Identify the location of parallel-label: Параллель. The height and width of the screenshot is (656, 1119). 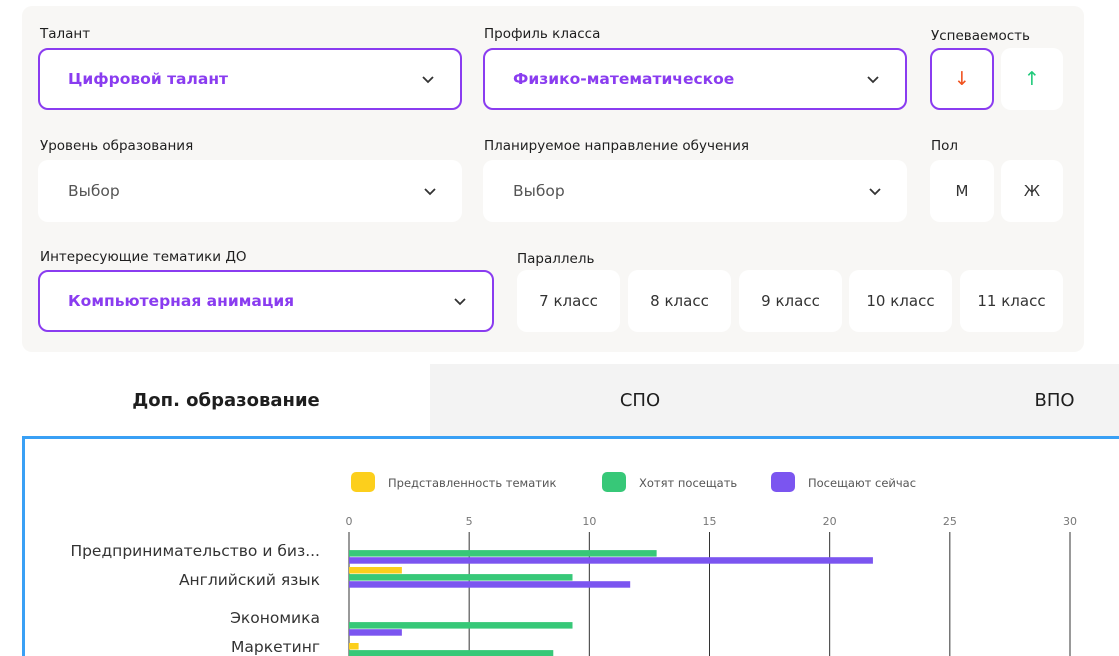
(556, 259).